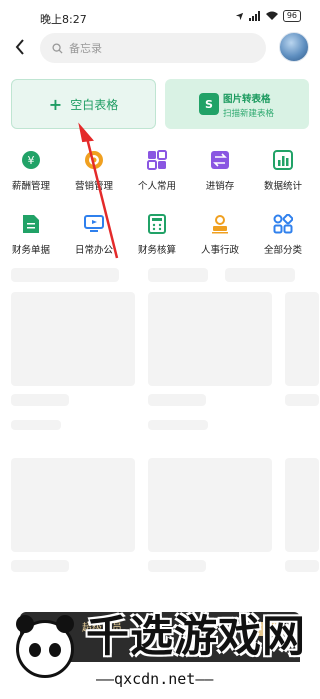  I want to click on category-all: 全部分类, so click(283, 234).